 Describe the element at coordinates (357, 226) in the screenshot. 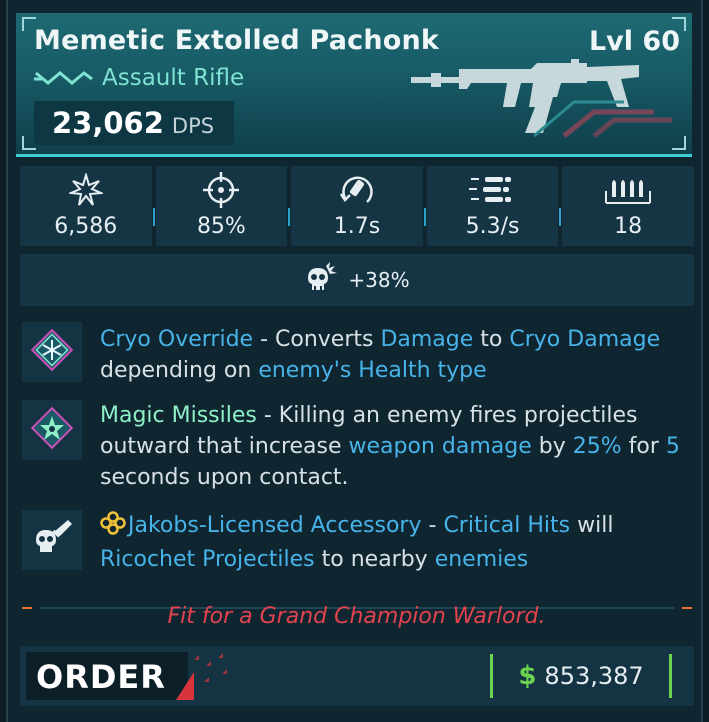

I see `stat-value: 1.7s` at that location.